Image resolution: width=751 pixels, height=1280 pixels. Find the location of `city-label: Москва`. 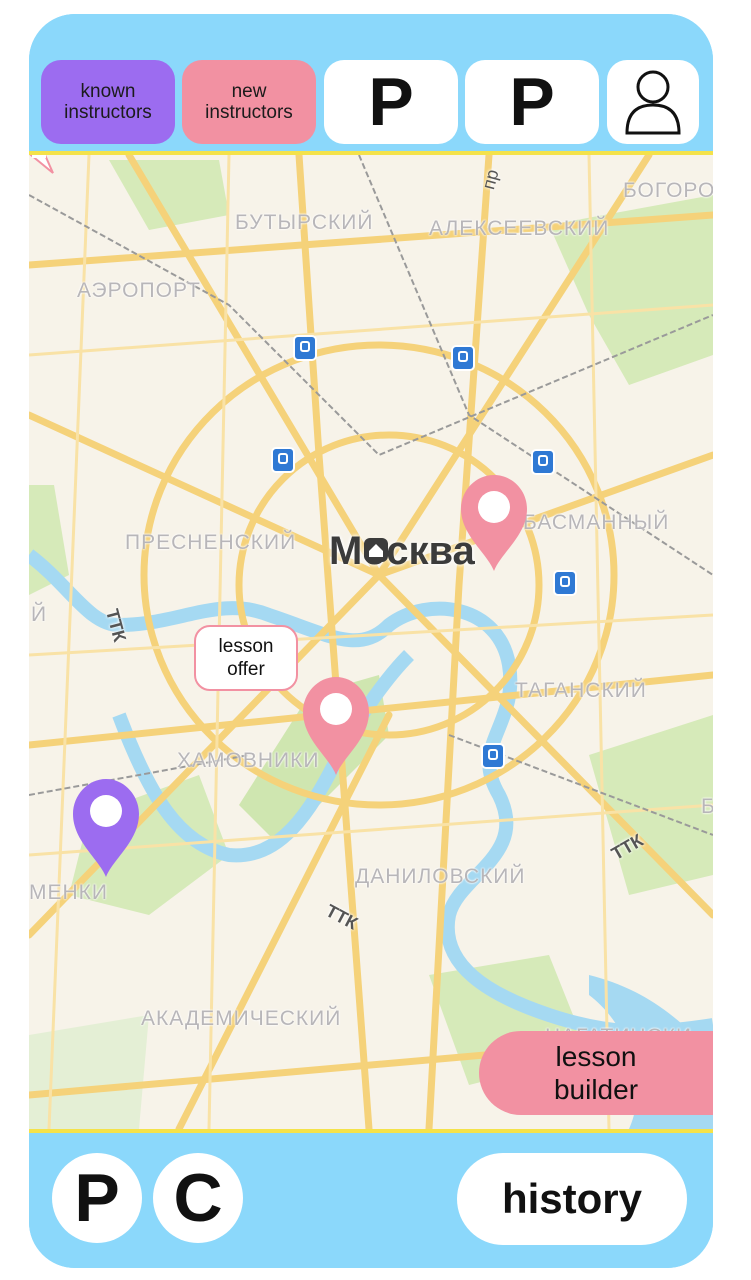

city-label: Москва is located at coordinates (402, 551).